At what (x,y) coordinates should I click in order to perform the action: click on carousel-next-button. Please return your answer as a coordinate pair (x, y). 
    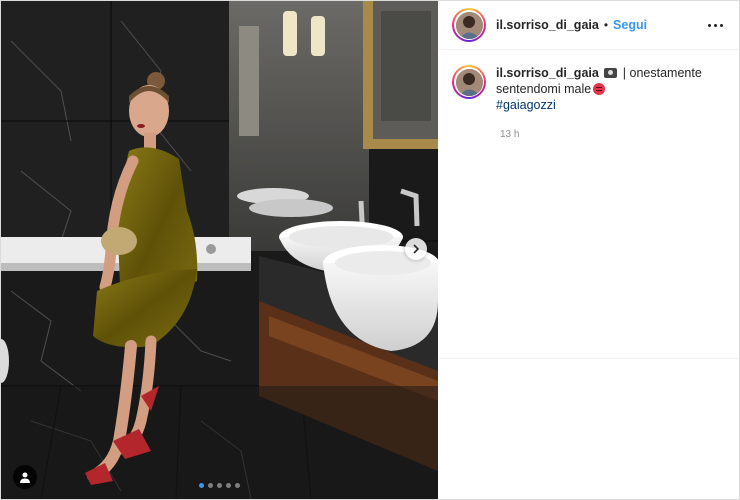
    Looking at the image, I should click on (416, 249).